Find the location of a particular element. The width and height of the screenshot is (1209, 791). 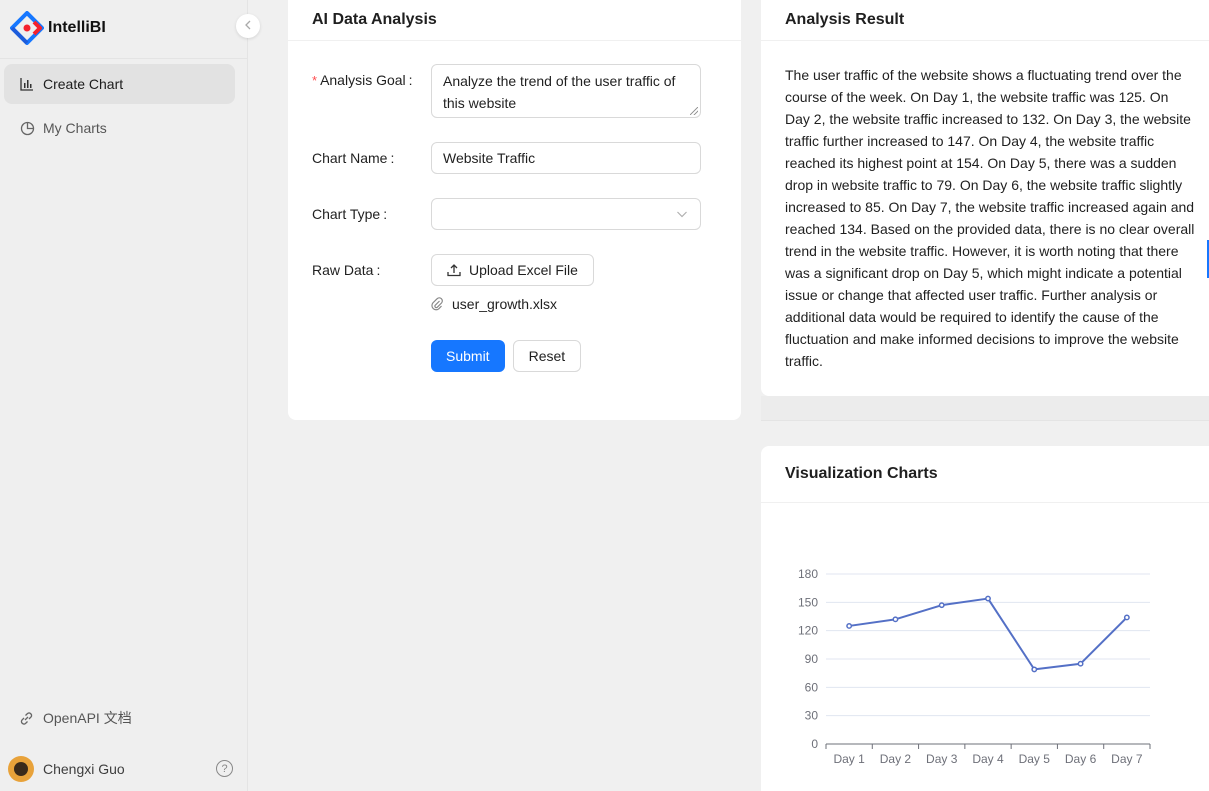

bar-chart-icon is located at coordinates (27, 84).